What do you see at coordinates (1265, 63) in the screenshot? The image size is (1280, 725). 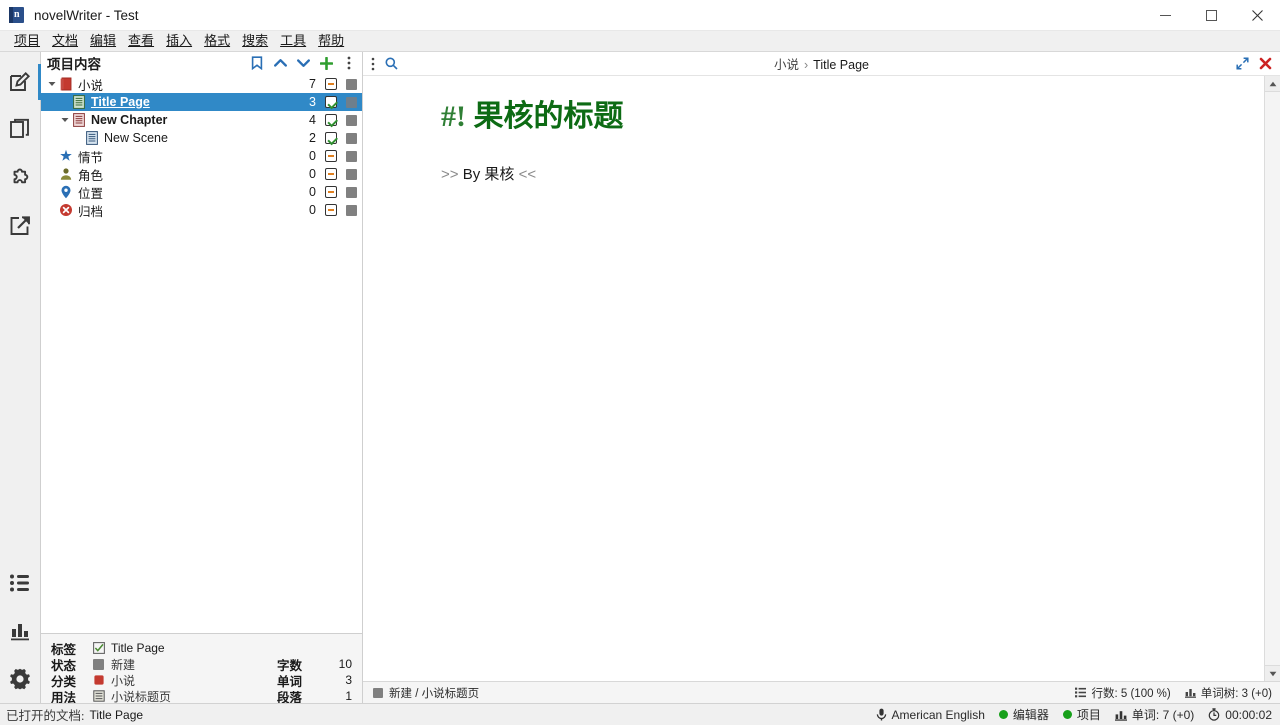 I see `close-x-icon` at bounding box center [1265, 63].